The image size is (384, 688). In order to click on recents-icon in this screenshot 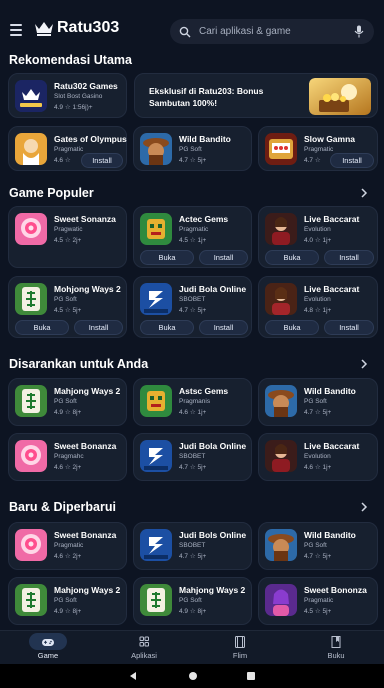, I will do `click(251, 676)`.